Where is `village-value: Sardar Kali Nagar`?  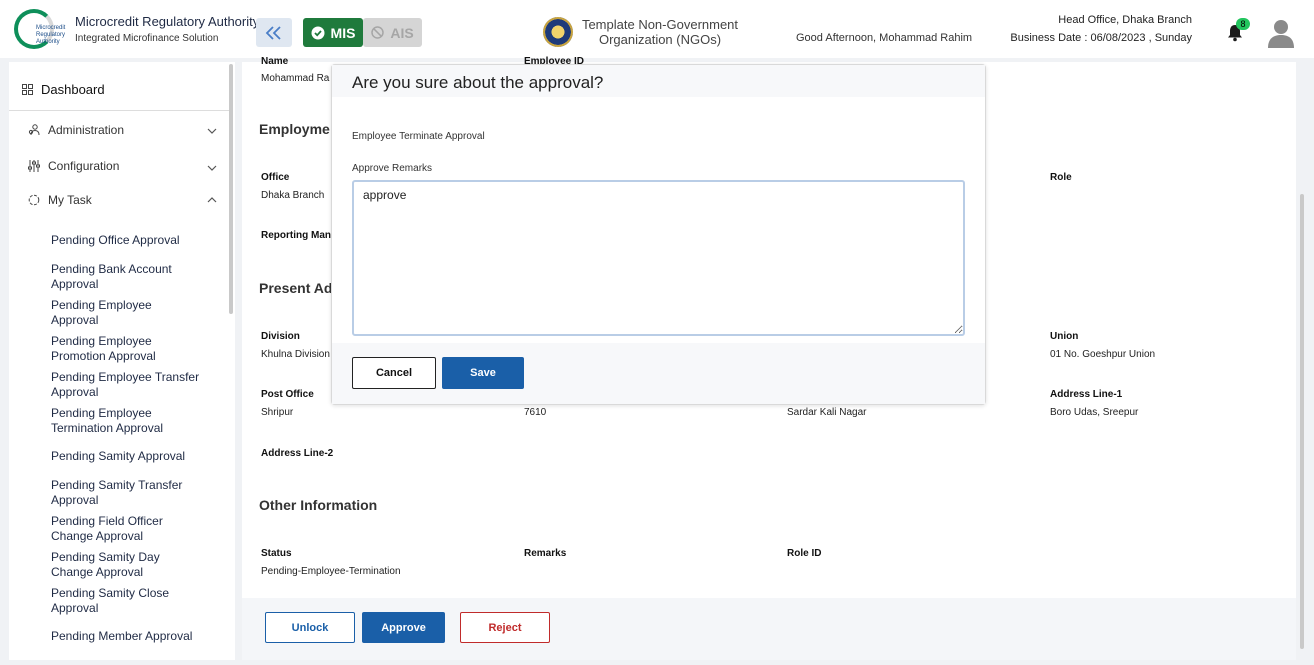 village-value: Sardar Kali Nagar is located at coordinates (827, 412).